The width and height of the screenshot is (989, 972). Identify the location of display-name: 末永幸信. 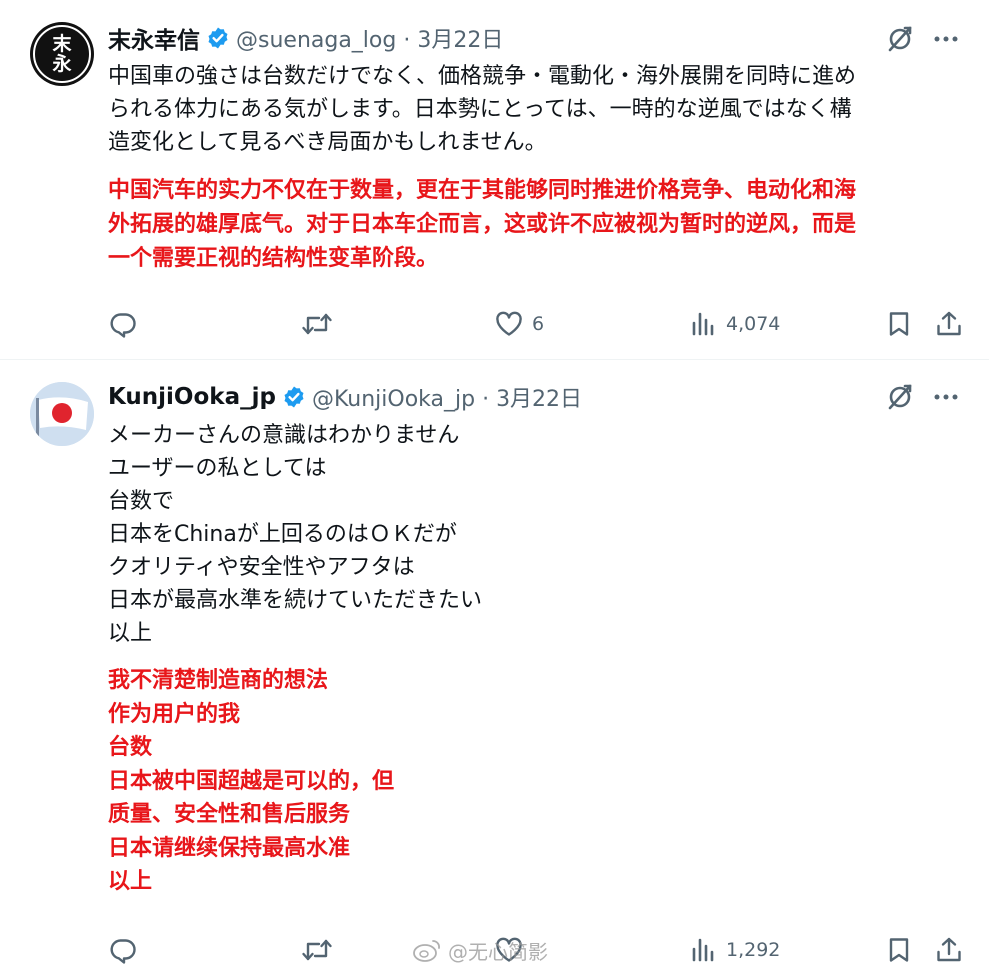
(154, 38).